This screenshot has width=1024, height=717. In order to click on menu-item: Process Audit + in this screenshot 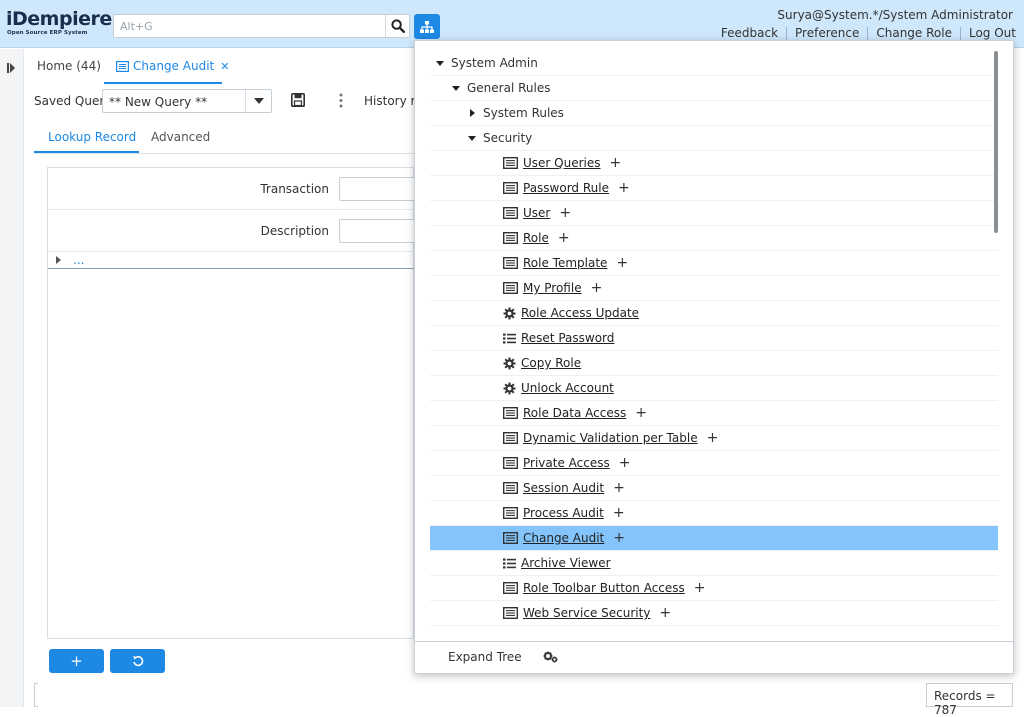, I will do `click(714, 513)`.